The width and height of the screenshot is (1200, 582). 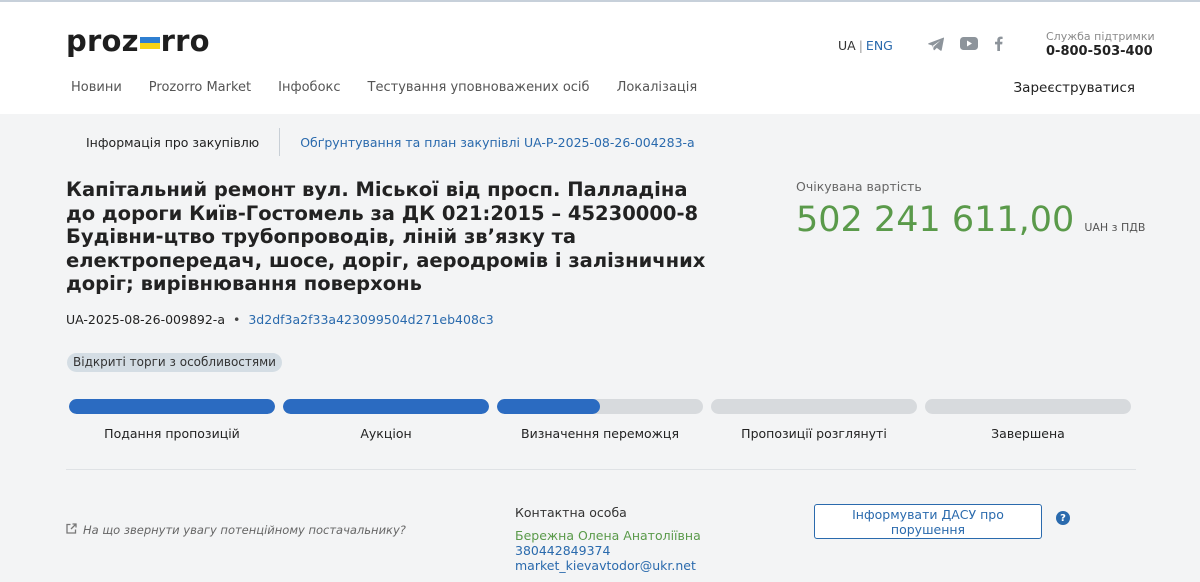 I want to click on social-links, so click(x=965, y=43).